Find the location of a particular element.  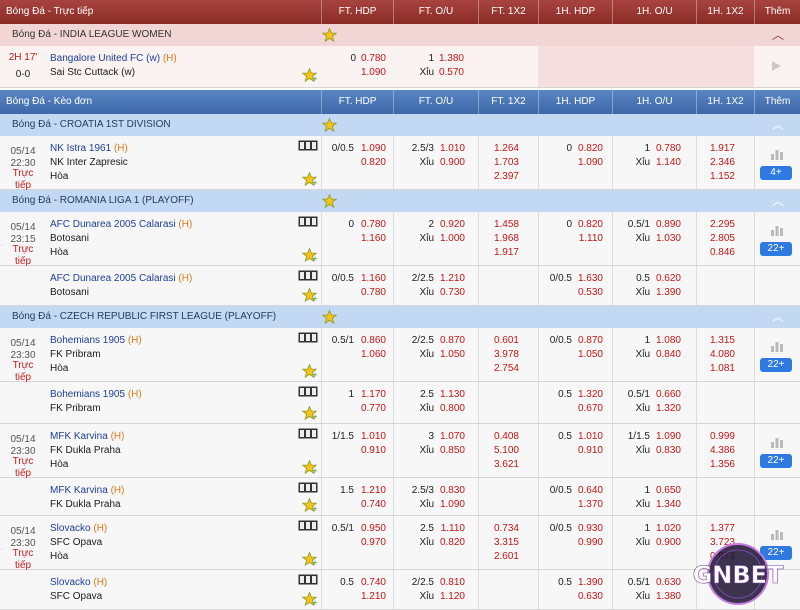

h1-hdp-away-odds: 1.110 is located at coordinates (587, 239).